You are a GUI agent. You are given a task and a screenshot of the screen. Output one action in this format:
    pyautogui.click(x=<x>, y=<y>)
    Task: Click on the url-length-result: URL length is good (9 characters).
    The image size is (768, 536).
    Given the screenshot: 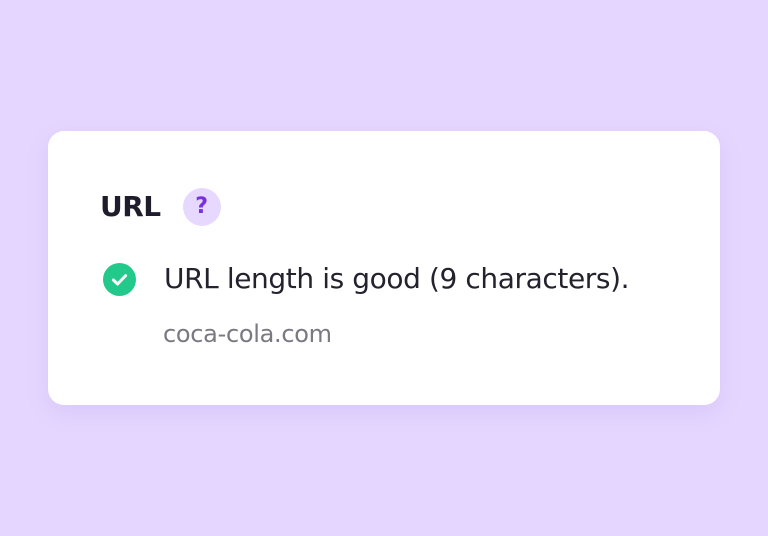 What is the action you would take?
    pyautogui.click(x=366, y=279)
    